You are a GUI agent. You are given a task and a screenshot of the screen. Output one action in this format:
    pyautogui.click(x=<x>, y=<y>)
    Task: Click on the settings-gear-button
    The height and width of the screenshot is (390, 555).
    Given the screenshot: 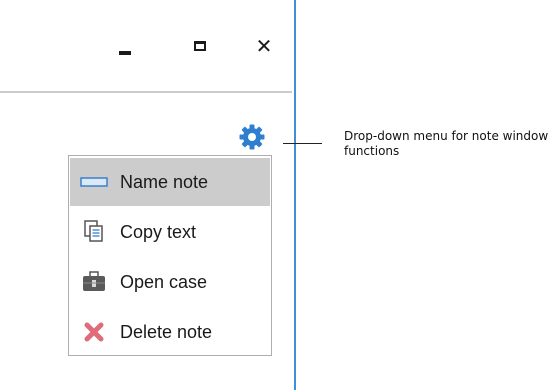 What is the action you would take?
    pyautogui.click(x=252, y=137)
    